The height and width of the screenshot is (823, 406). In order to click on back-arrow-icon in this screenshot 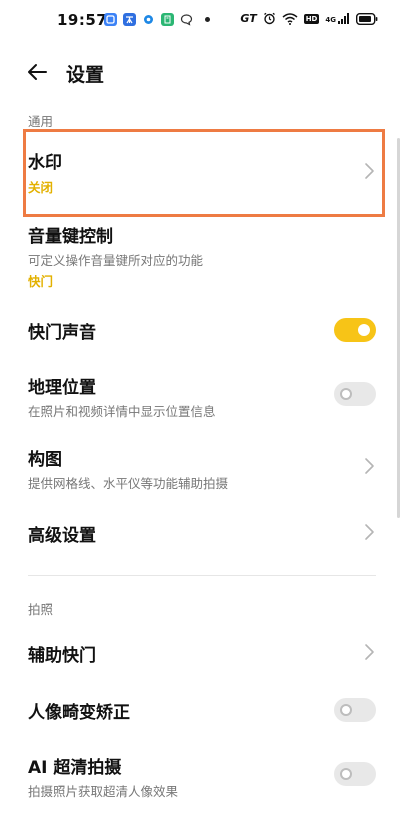, I will do `click(37, 72)`.